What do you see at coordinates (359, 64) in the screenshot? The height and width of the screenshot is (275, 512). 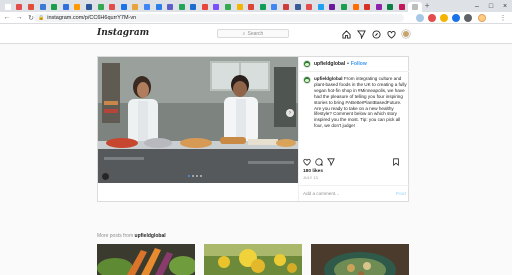 I see `follow-button: Follow` at bounding box center [359, 64].